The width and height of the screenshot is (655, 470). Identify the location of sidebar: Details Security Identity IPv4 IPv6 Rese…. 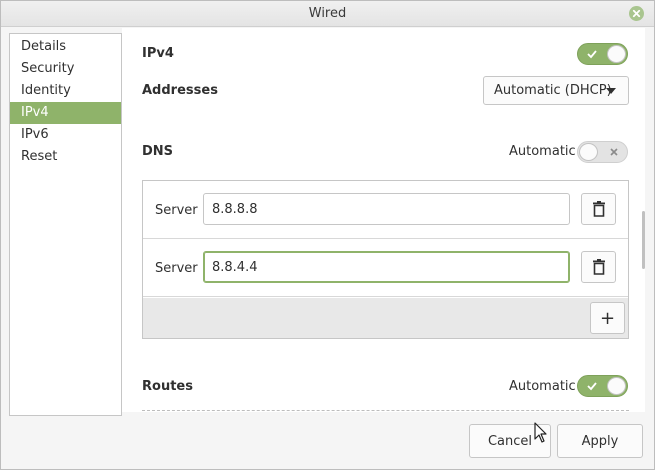
(65, 224).